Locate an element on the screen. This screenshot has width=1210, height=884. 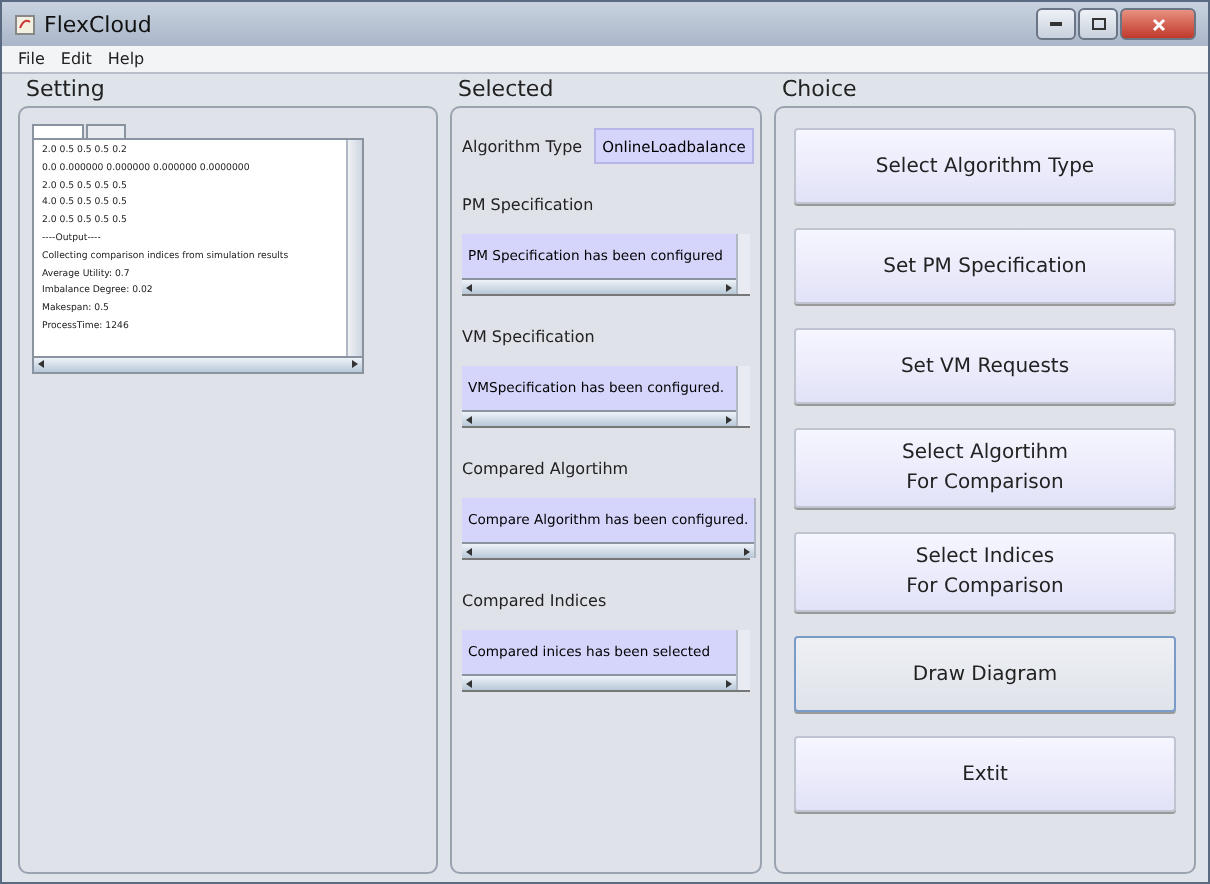
action-button: Select Algorithm Type is located at coordinates (985, 166).